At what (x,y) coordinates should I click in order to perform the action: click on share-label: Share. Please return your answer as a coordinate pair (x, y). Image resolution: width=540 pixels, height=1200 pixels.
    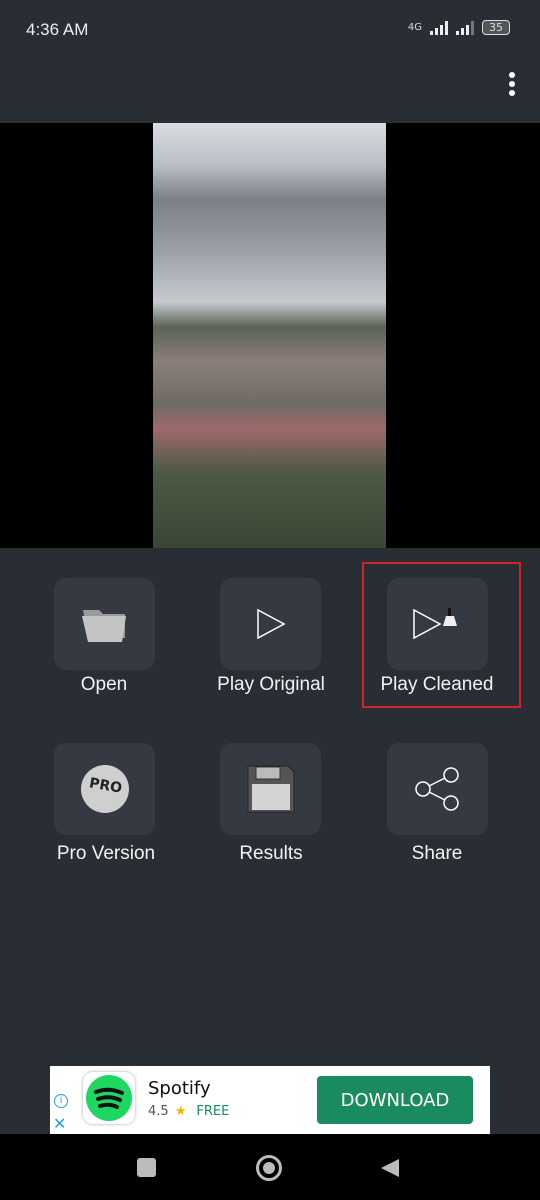
    Looking at the image, I should click on (437, 853).